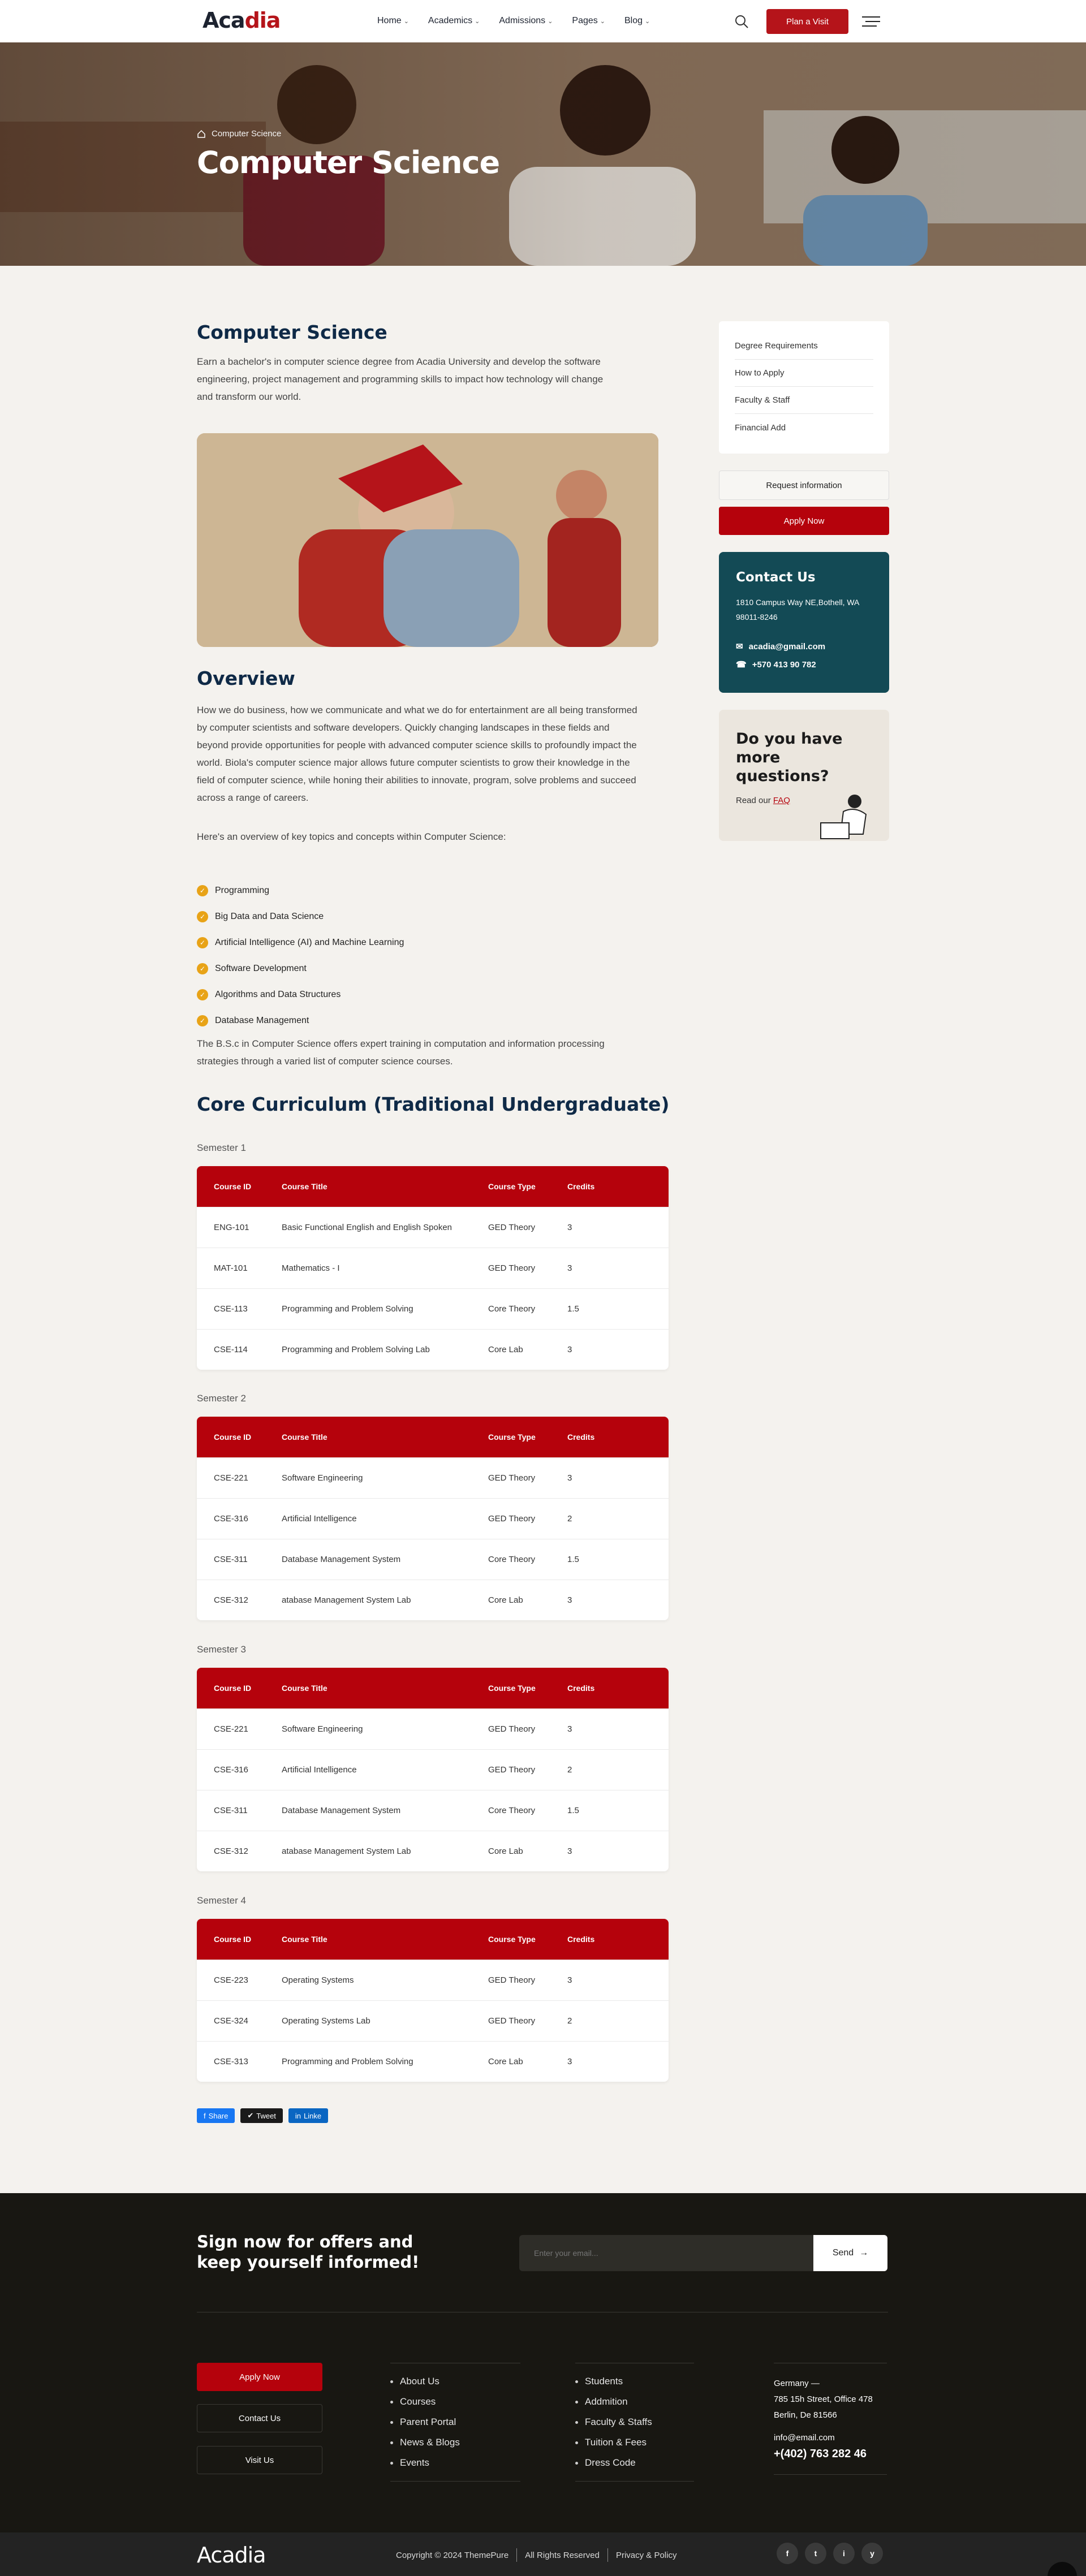  I want to click on share-label: Share, so click(218, 2115).